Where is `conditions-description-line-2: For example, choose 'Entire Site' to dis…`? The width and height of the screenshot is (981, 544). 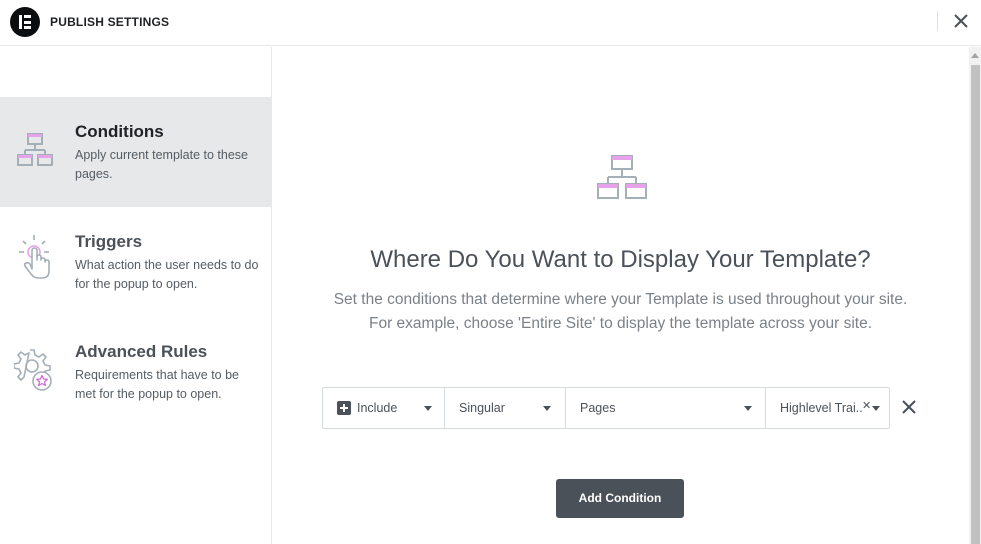
conditions-description-line-2: For example, choose 'Entire Site' to dis… is located at coordinates (620, 323).